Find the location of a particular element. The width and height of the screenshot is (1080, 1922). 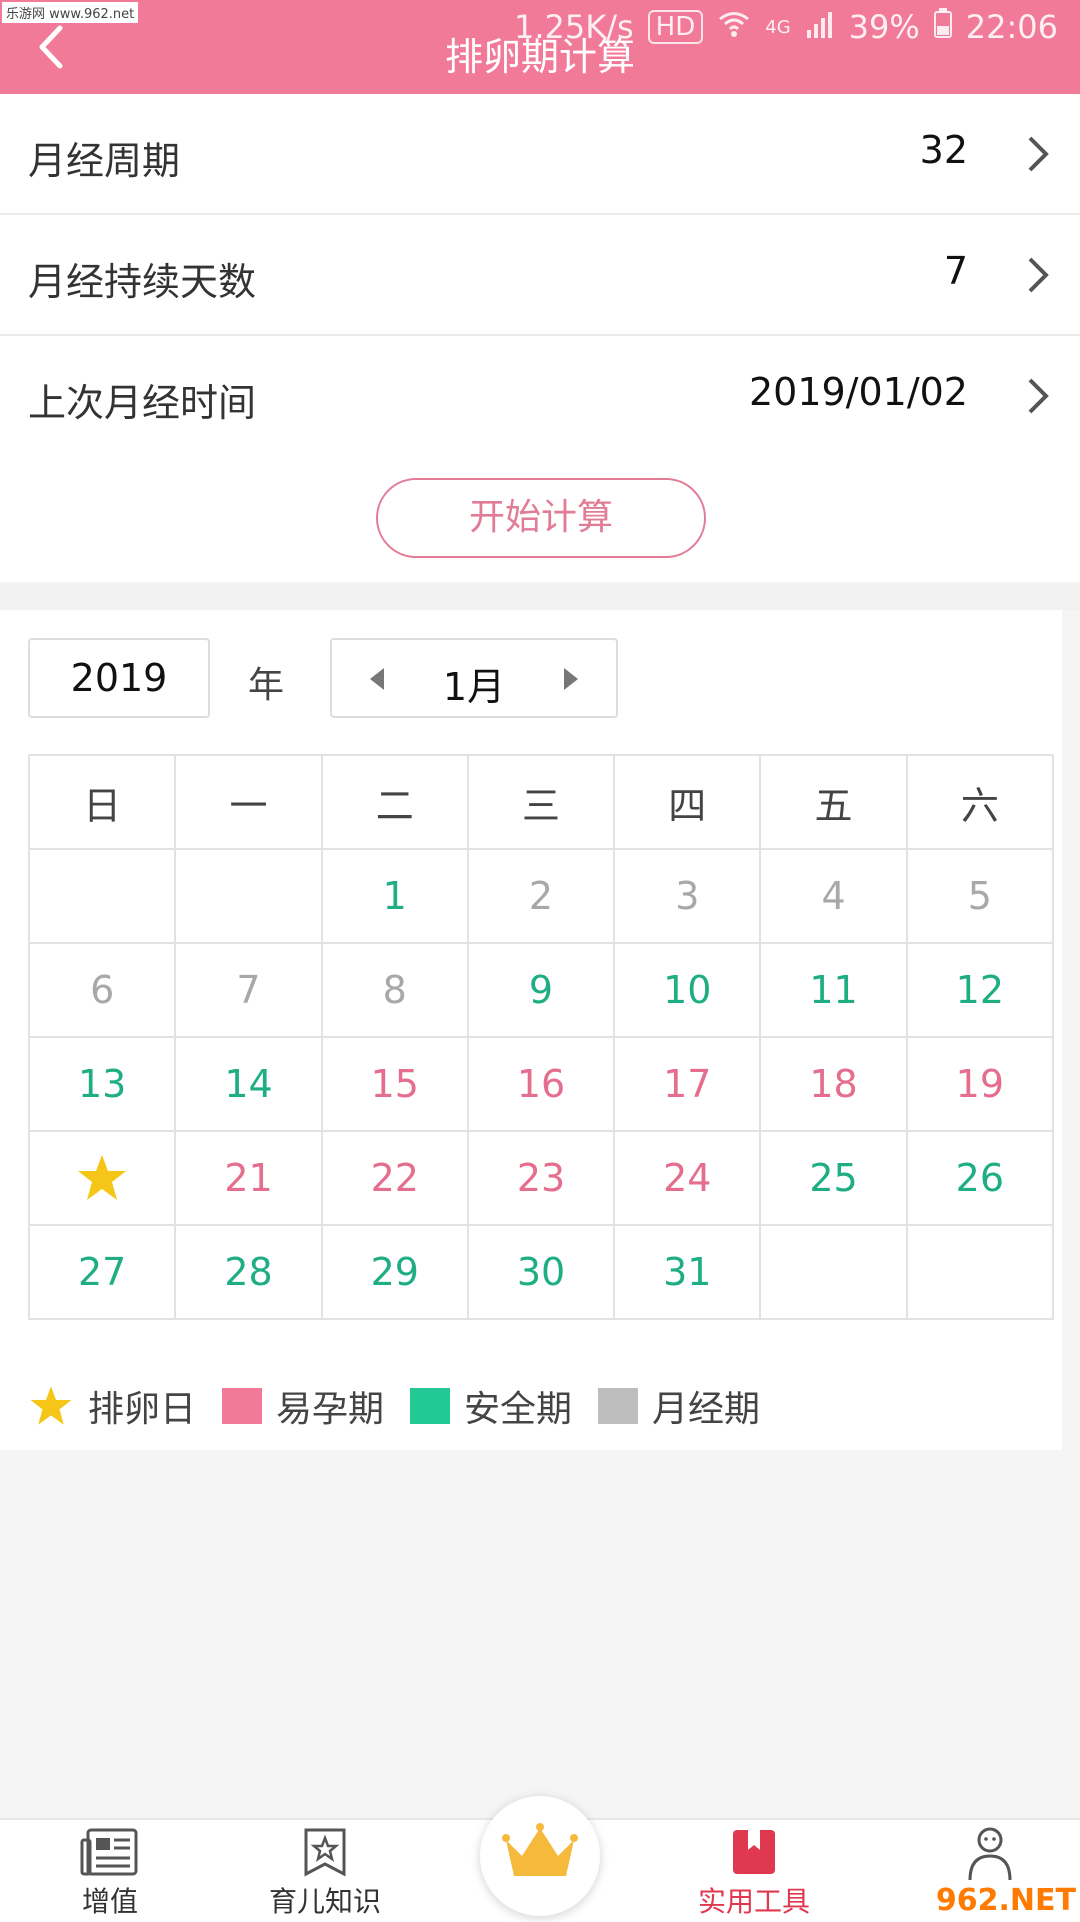

calendar-week-row: 12345 is located at coordinates (541, 896).